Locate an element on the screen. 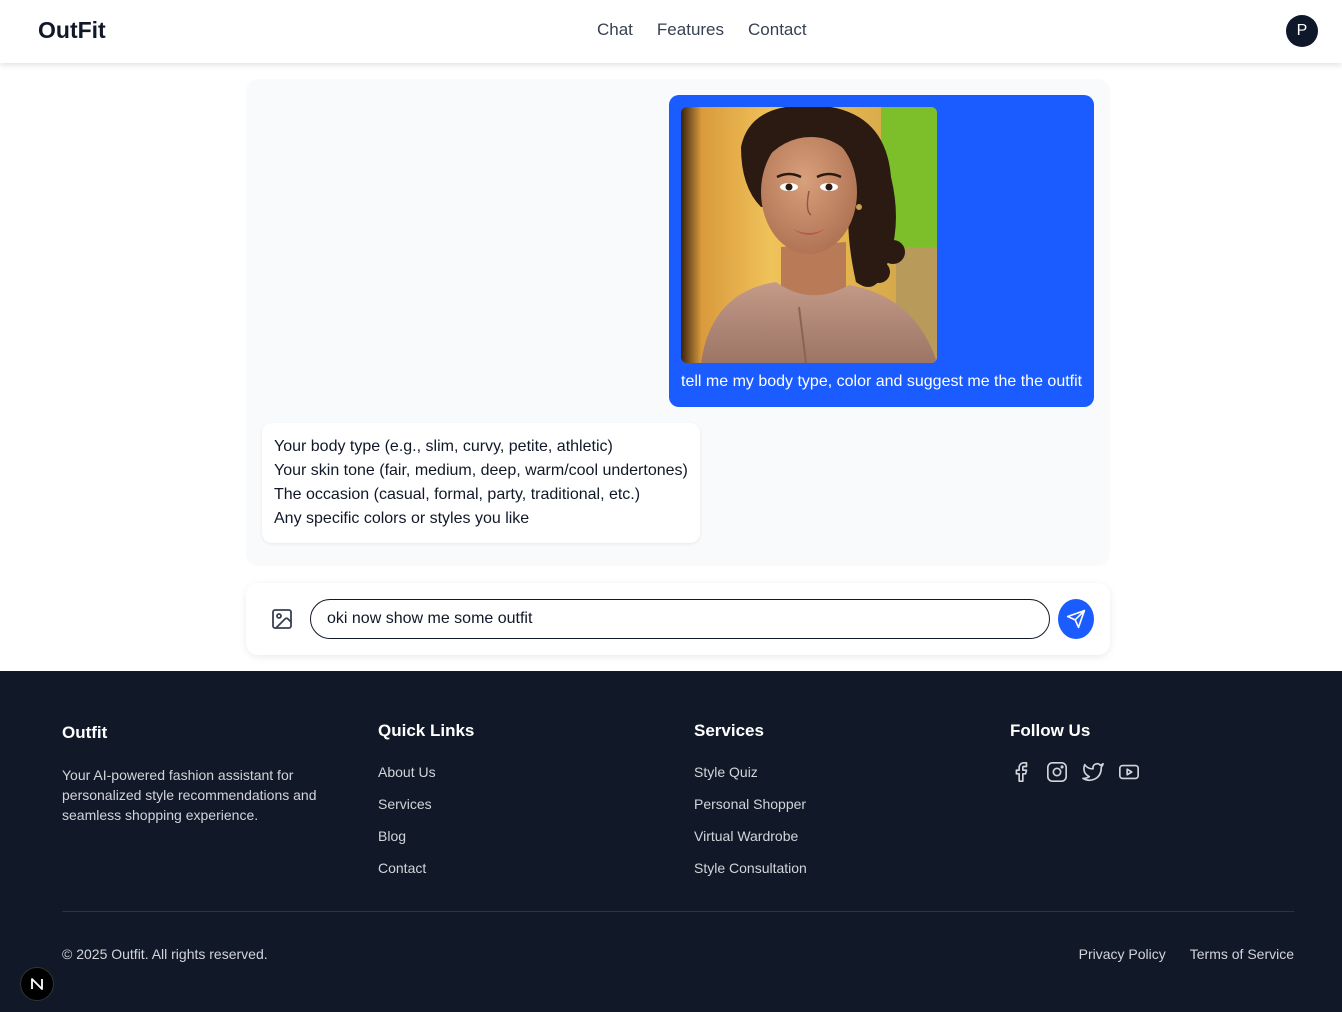 This screenshot has width=1342, height=1012. image-icon is located at coordinates (282, 619).